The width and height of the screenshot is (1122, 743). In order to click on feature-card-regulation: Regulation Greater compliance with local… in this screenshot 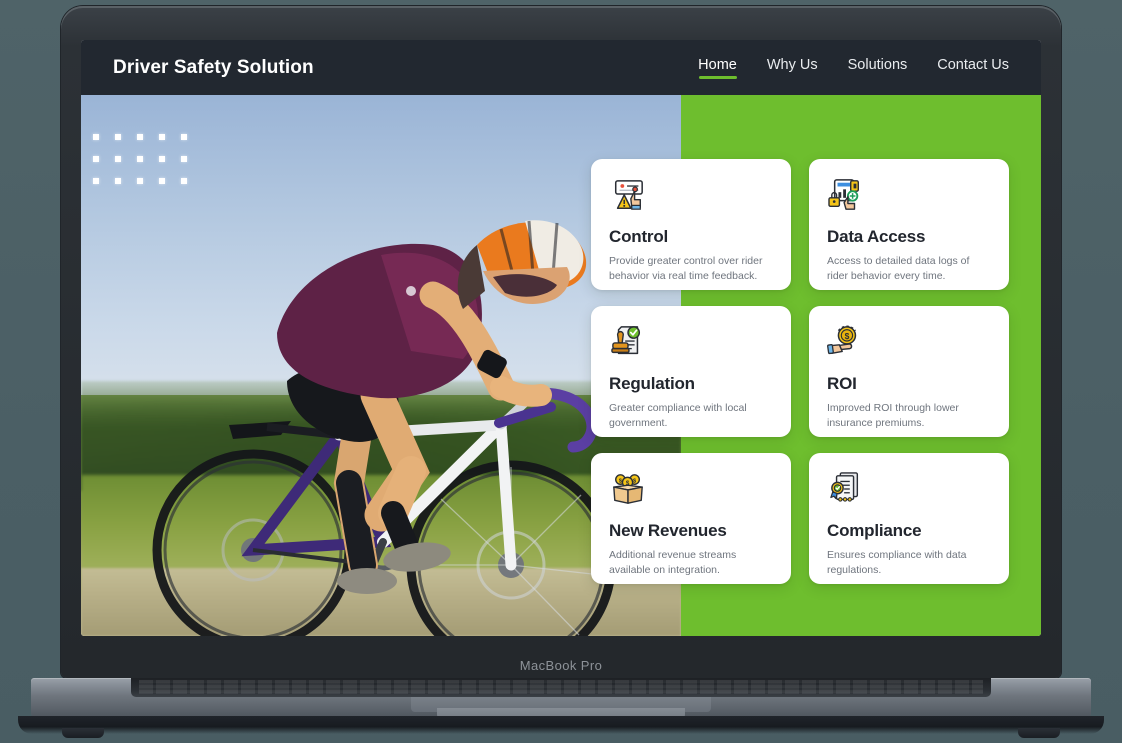, I will do `click(691, 371)`.